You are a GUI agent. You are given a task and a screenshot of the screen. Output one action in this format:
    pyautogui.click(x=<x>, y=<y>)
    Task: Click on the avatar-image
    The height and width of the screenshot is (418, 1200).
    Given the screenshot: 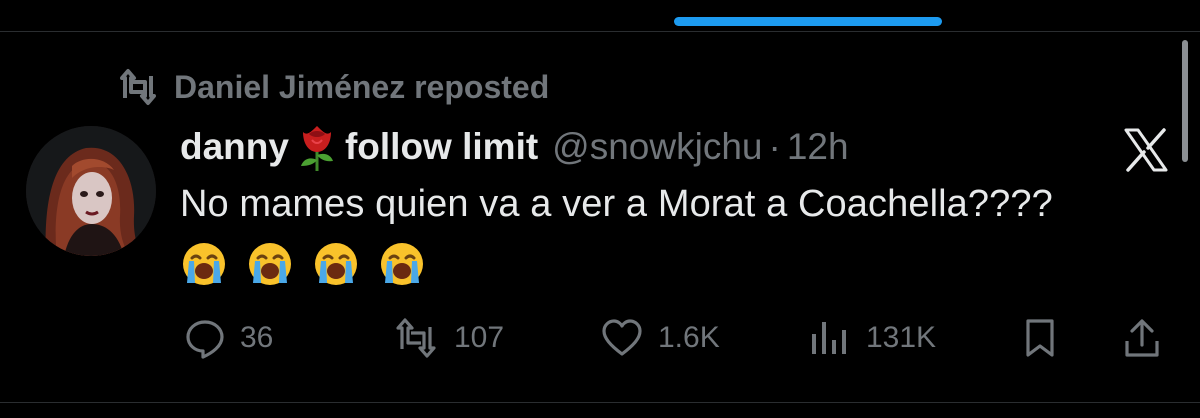 What is the action you would take?
    pyautogui.click(x=91, y=191)
    